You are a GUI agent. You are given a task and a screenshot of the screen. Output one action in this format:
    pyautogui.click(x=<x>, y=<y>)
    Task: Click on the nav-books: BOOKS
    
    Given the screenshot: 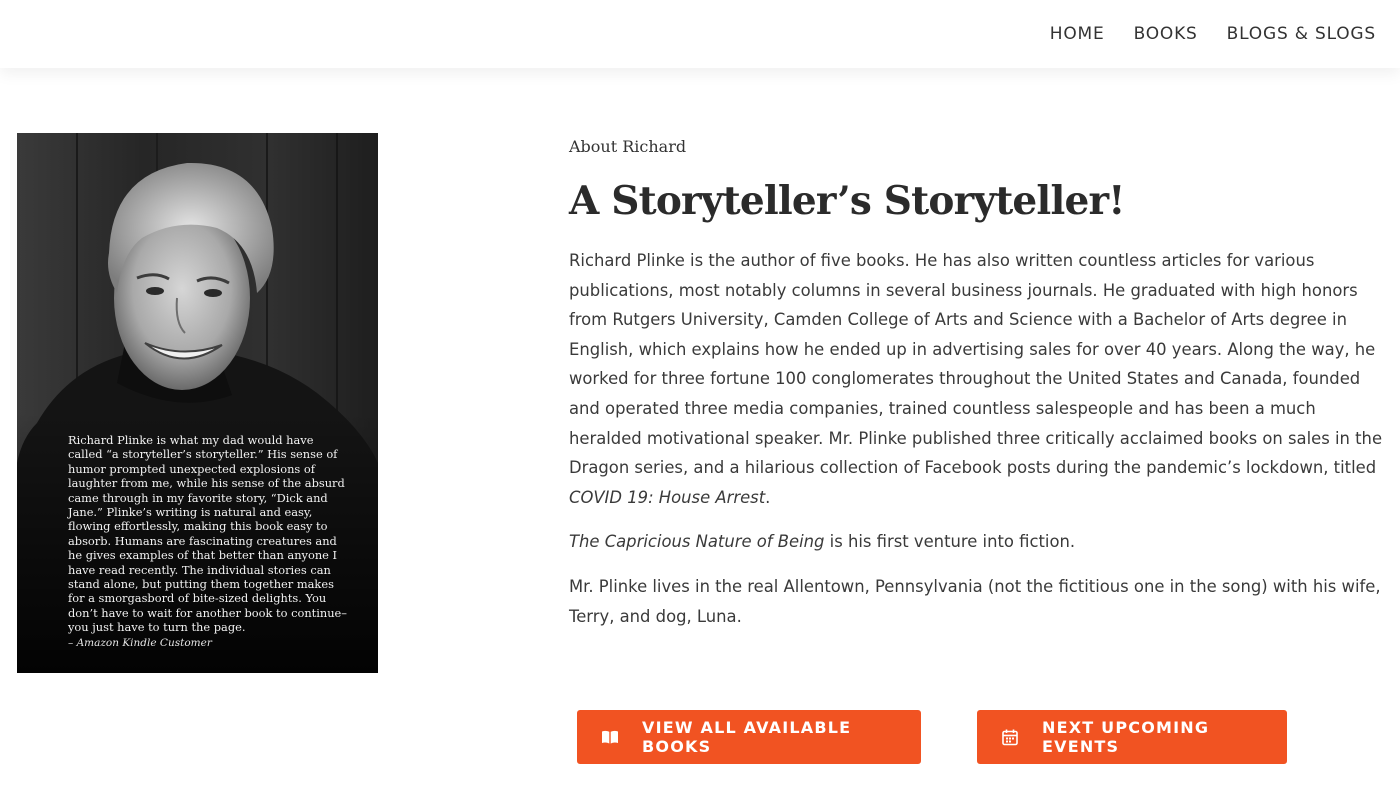 What is the action you would take?
    pyautogui.click(x=1166, y=34)
    